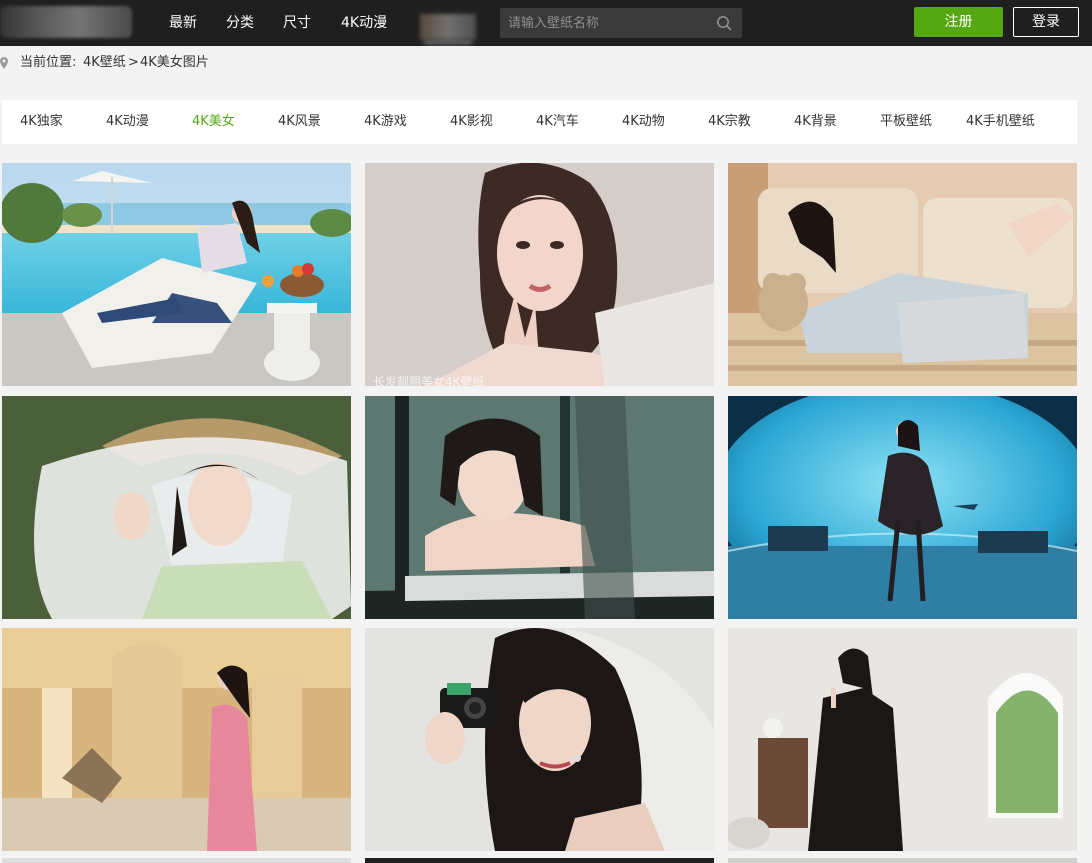  What do you see at coordinates (297, 23) in the screenshot?
I see `nav-size: 尺寸` at bounding box center [297, 23].